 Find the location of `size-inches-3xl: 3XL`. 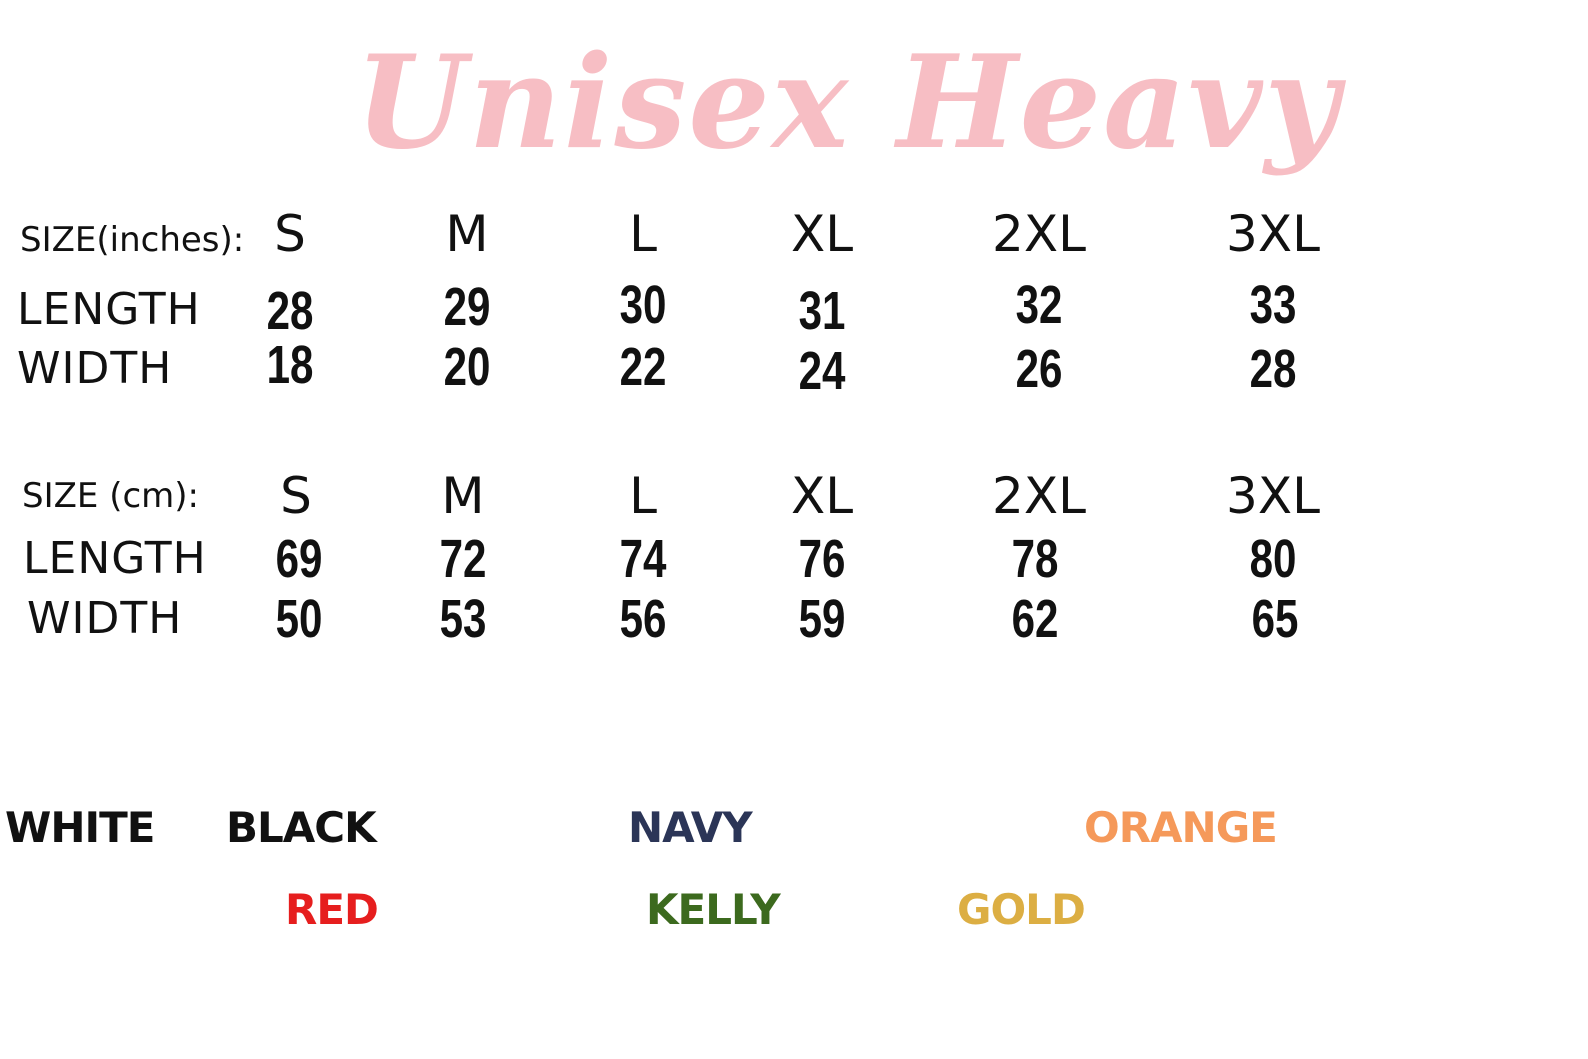

size-inches-3xl: 3XL is located at coordinates (1273, 234).